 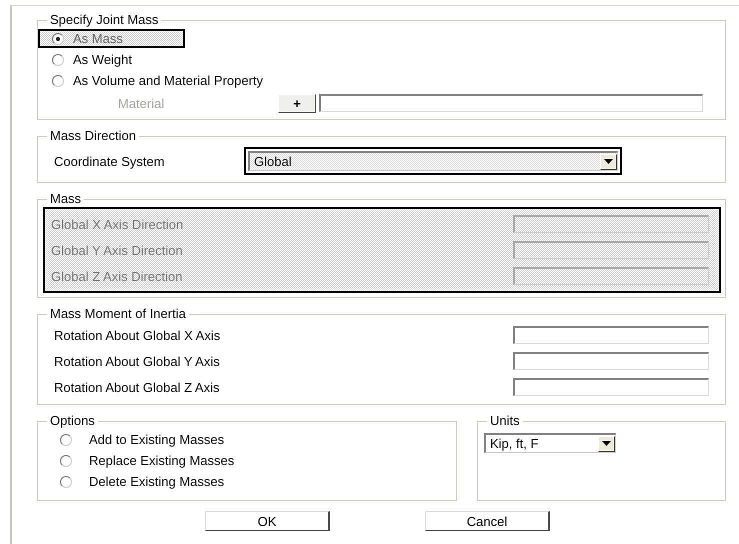 What do you see at coordinates (116, 276) in the screenshot?
I see `field-label: Global Z Axis Direction` at bounding box center [116, 276].